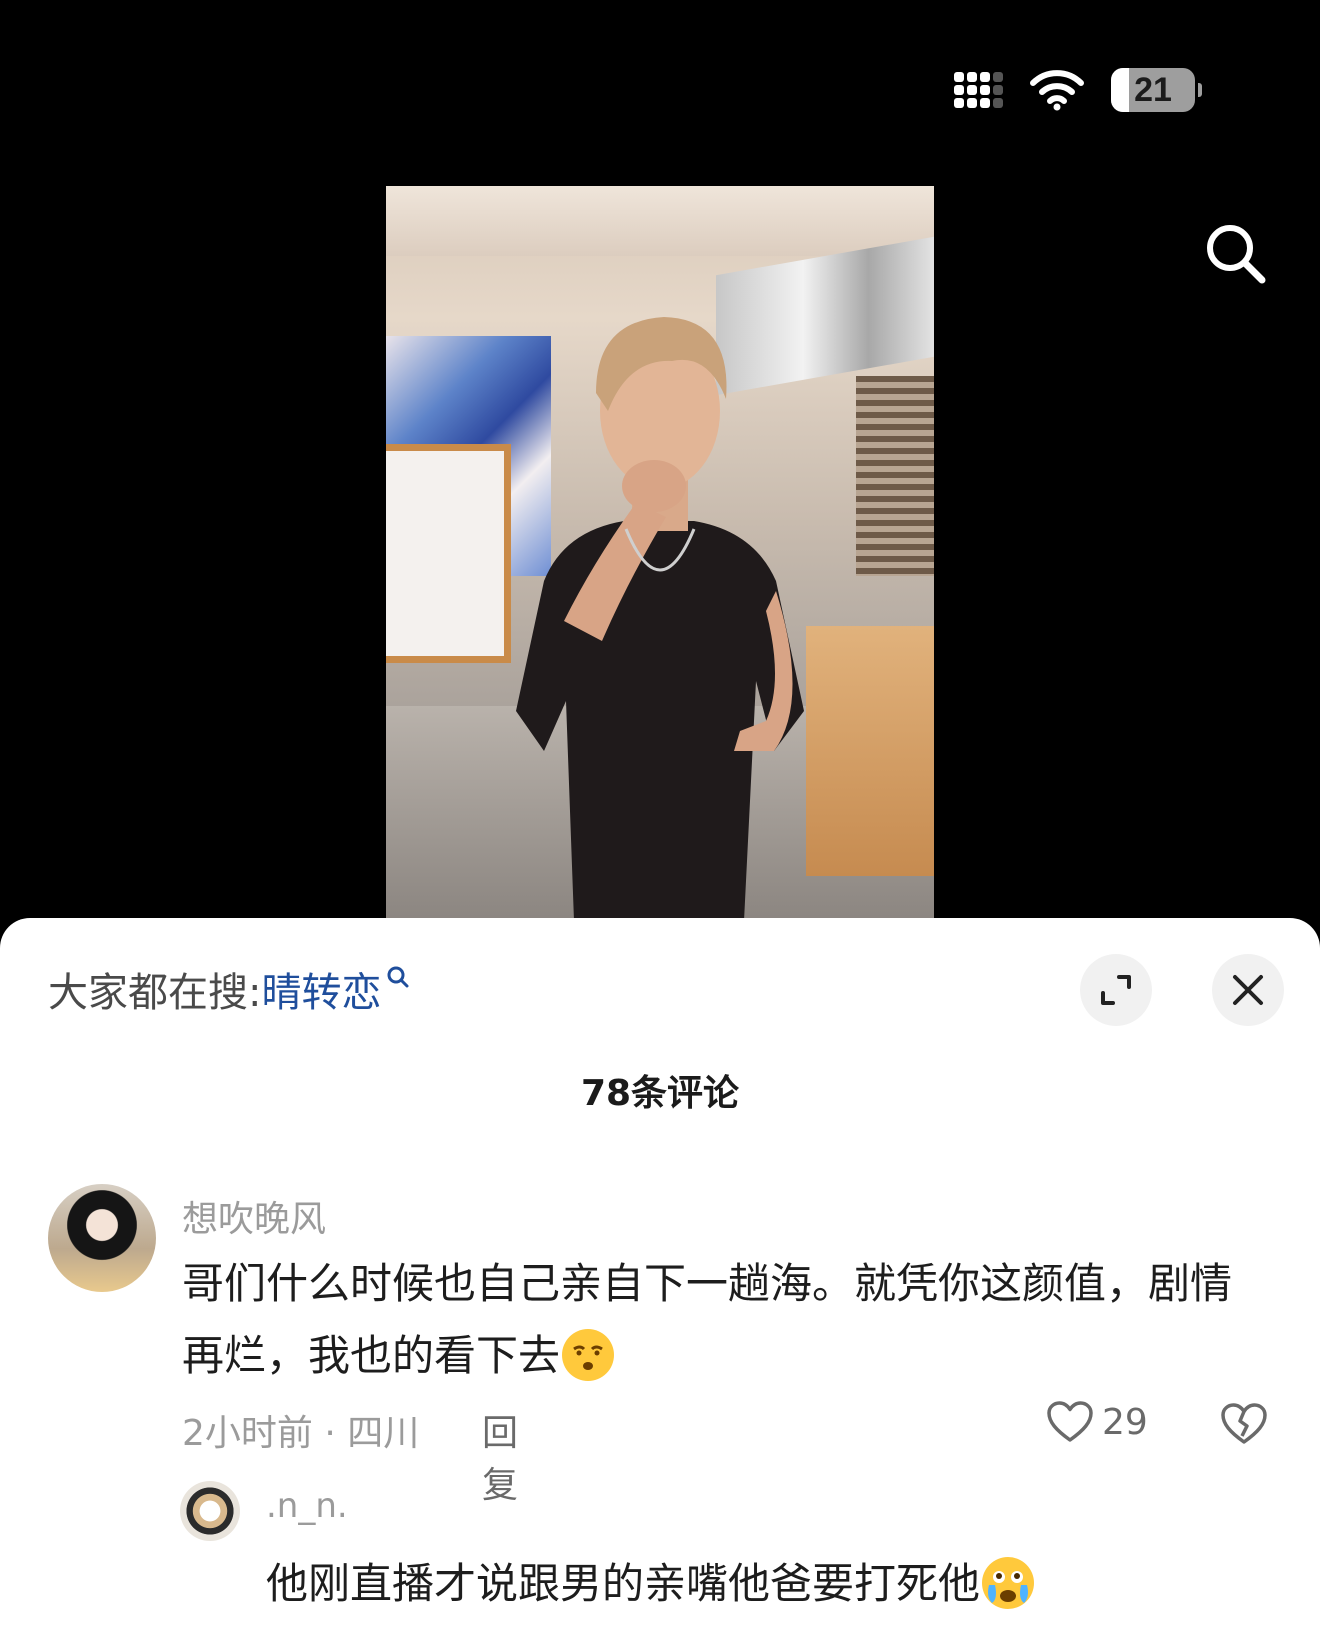 This screenshot has width=1320, height=1635. I want to click on close-icon, so click(1248, 990).